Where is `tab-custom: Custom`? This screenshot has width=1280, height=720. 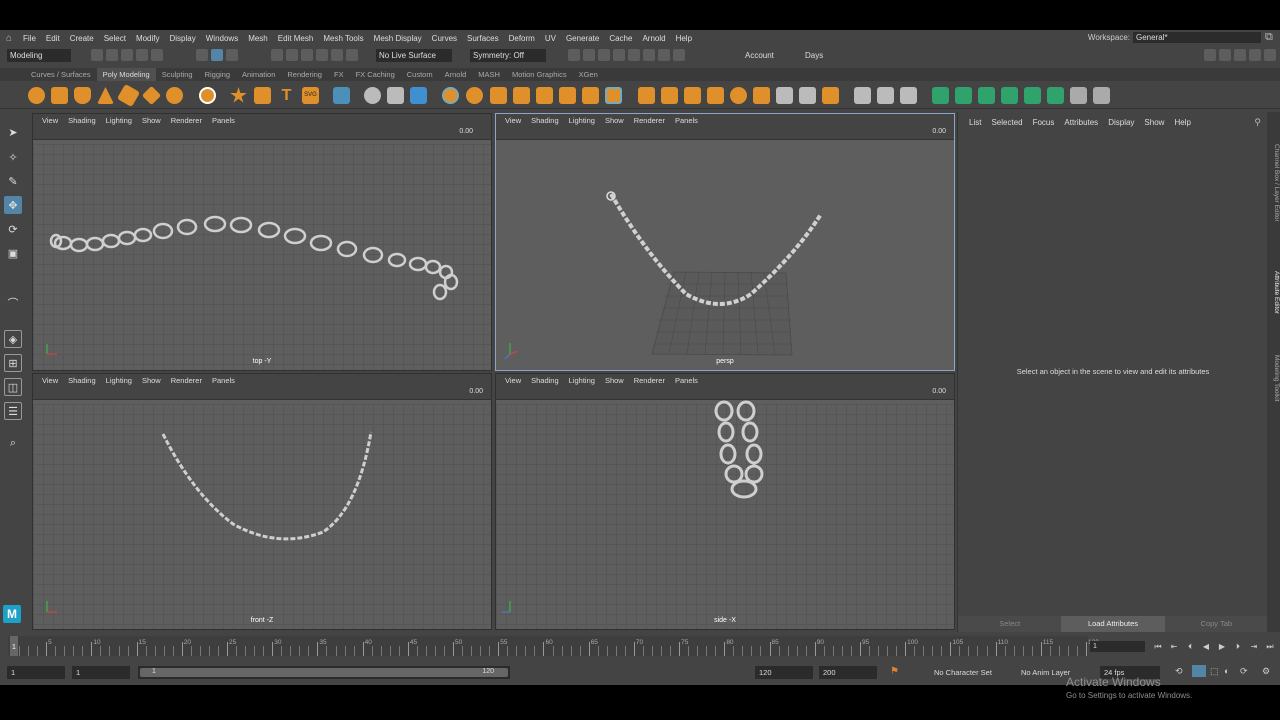
tab-custom: Custom is located at coordinates (420, 74).